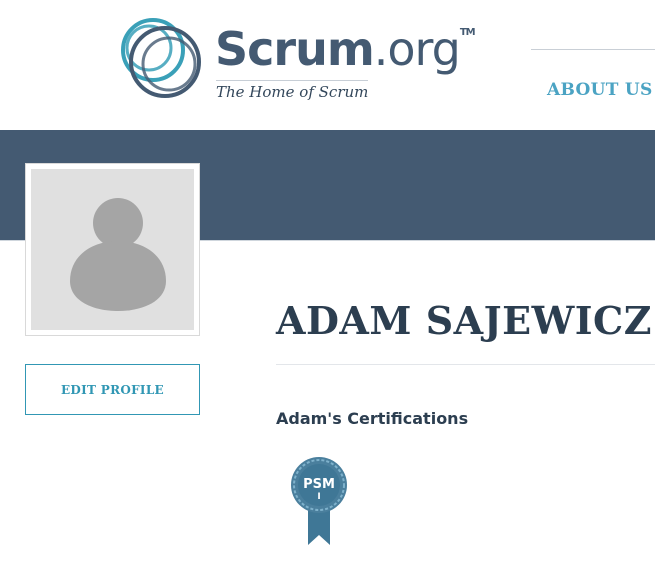 The image size is (655, 583). Describe the element at coordinates (112, 389) in the screenshot. I see `edit-profile-button: EDIT PROFILE` at that location.